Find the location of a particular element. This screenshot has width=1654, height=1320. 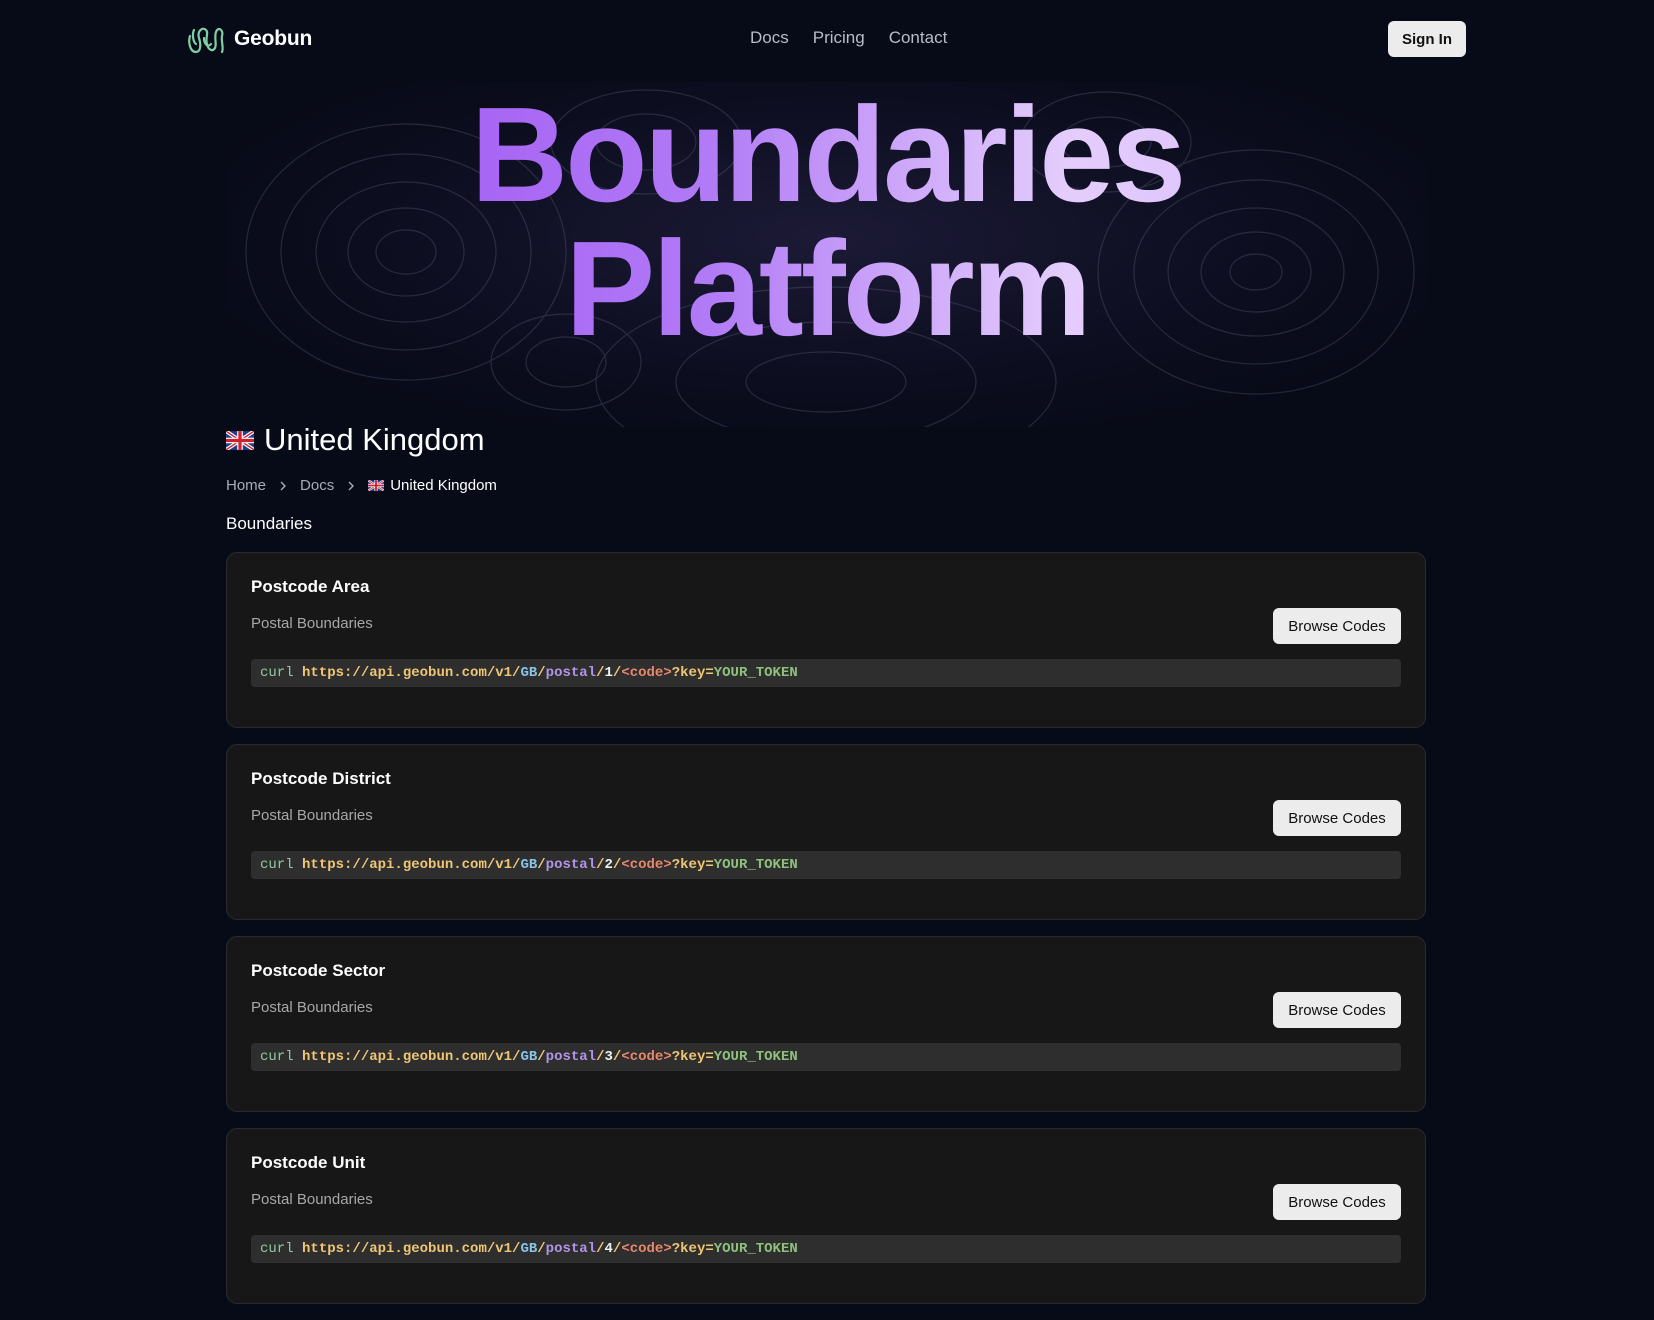

brand-name: Geobun is located at coordinates (273, 38).